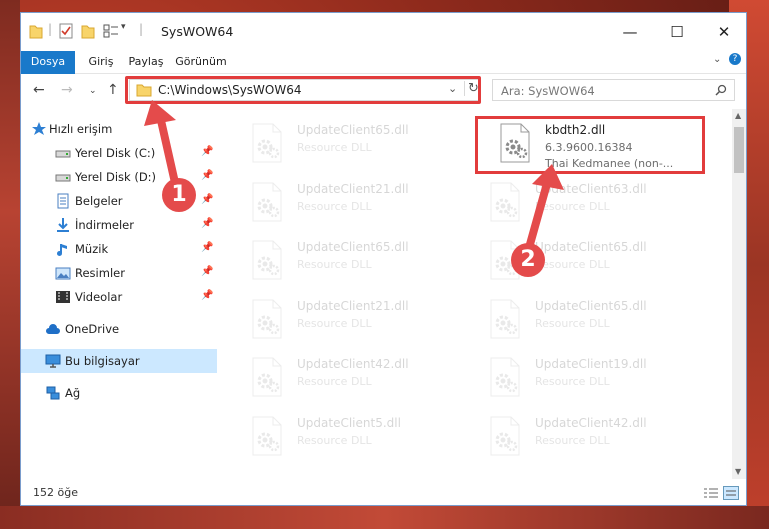 The width and height of the screenshot is (769, 529). Describe the element at coordinates (179, 195) in the screenshot. I see `annotation-badge-1: 1` at that location.